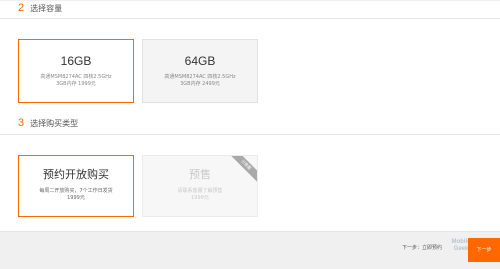 This screenshot has height=269, width=500. What do you see at coordinates (250, 0) in the screenshot?
I see `top-divider` at bounding box center [250, 0].